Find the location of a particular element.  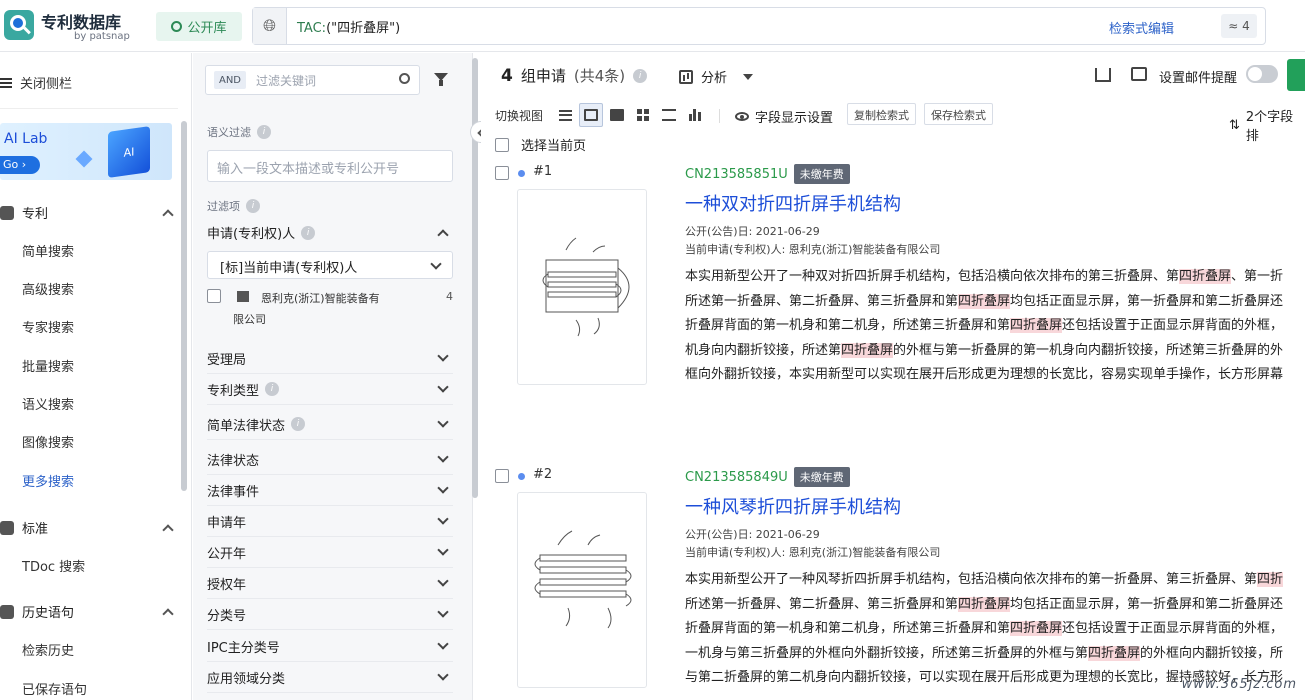

and-operator-tag: AND is located at coordinates (230, 80).